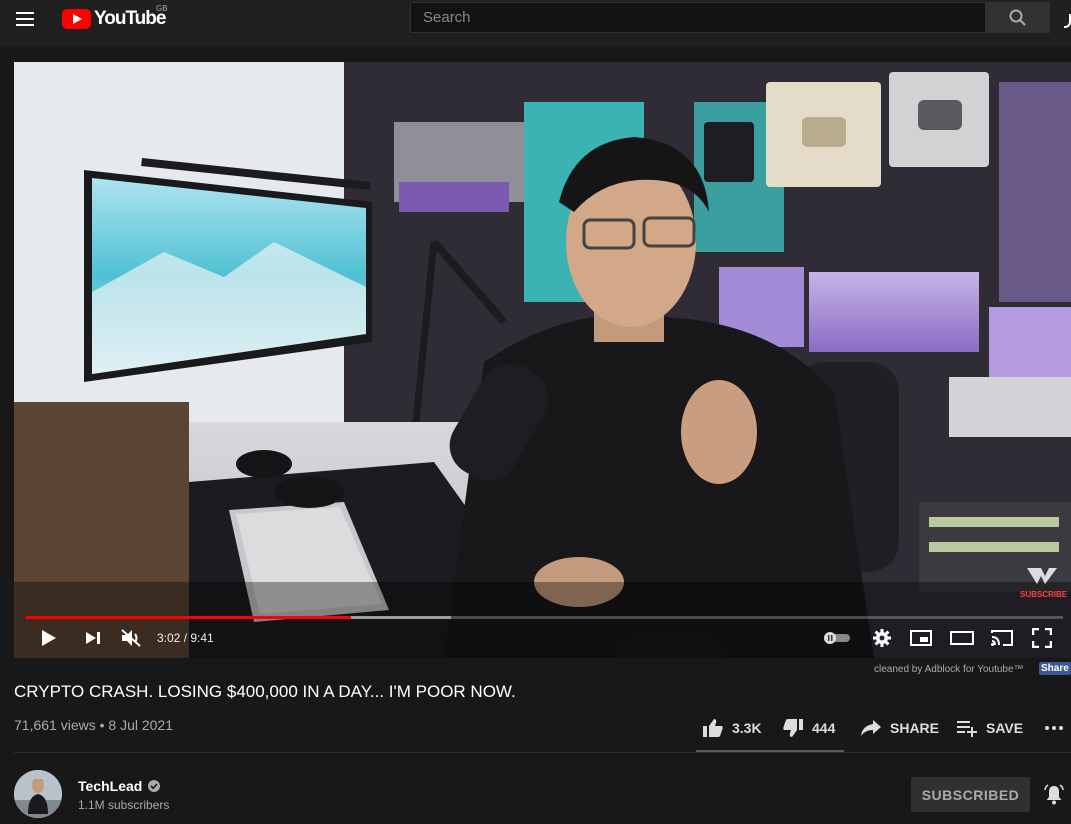 This screenshot has height=824, width=1071. I want to click on miniplayer-button, so click(921, 638).